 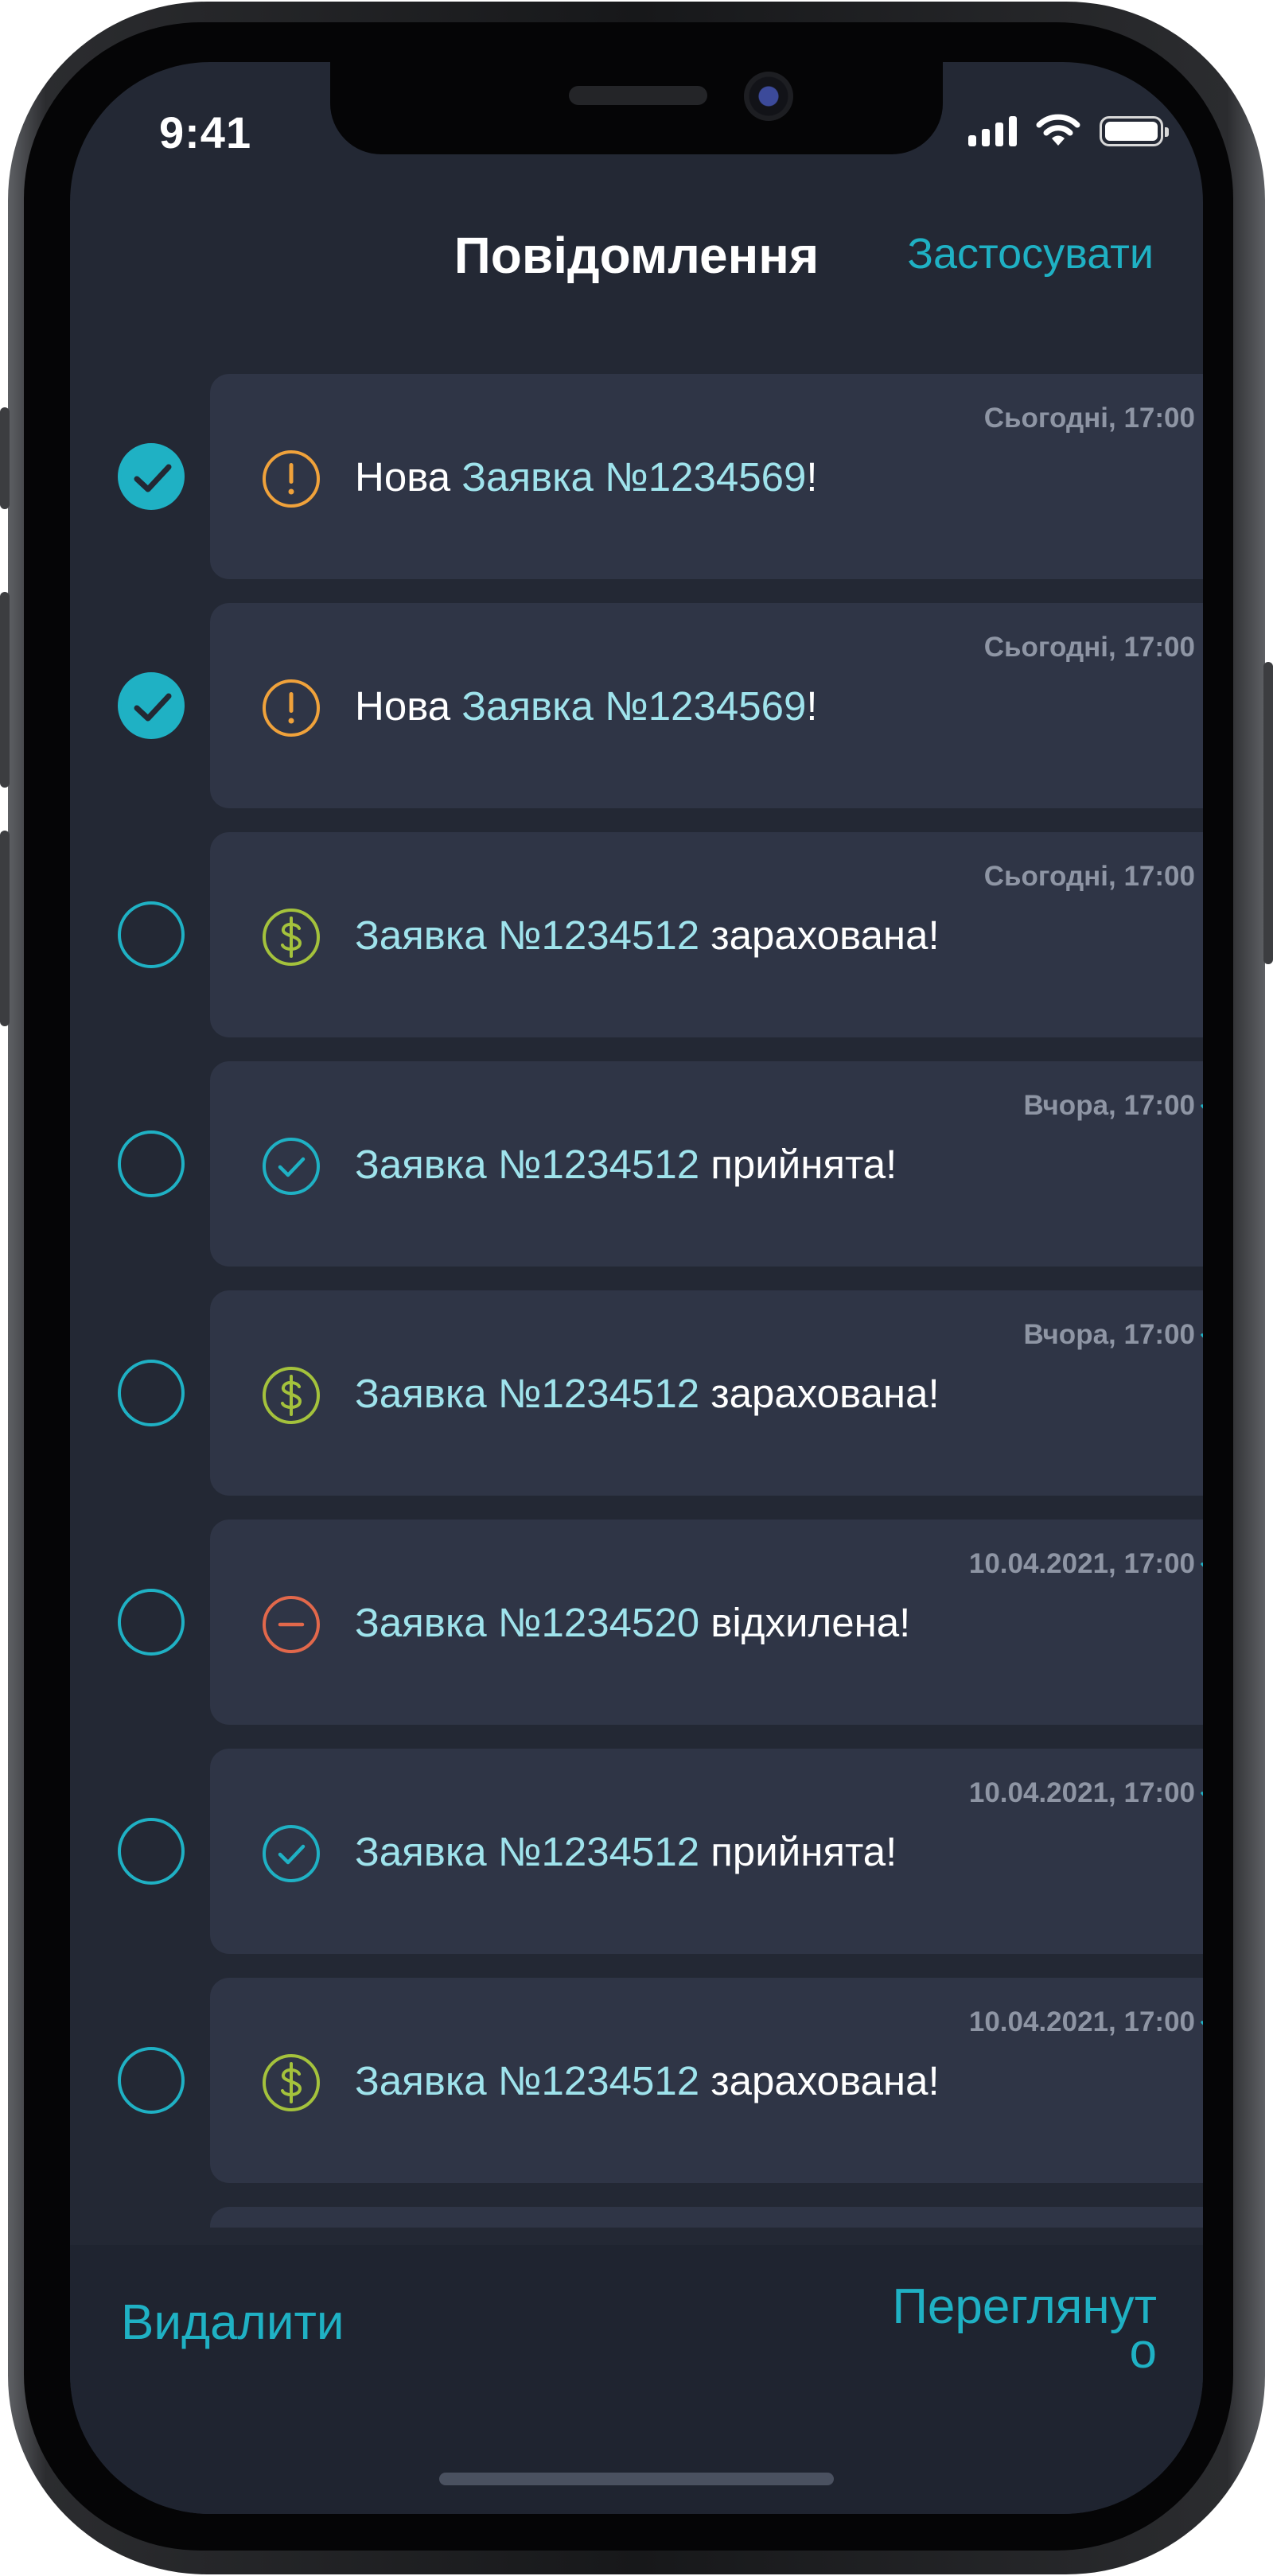 What do you see at coordinates (1134, 131) in the screenshot?
I see `battery-icon` at bounding box center [1134, 131].